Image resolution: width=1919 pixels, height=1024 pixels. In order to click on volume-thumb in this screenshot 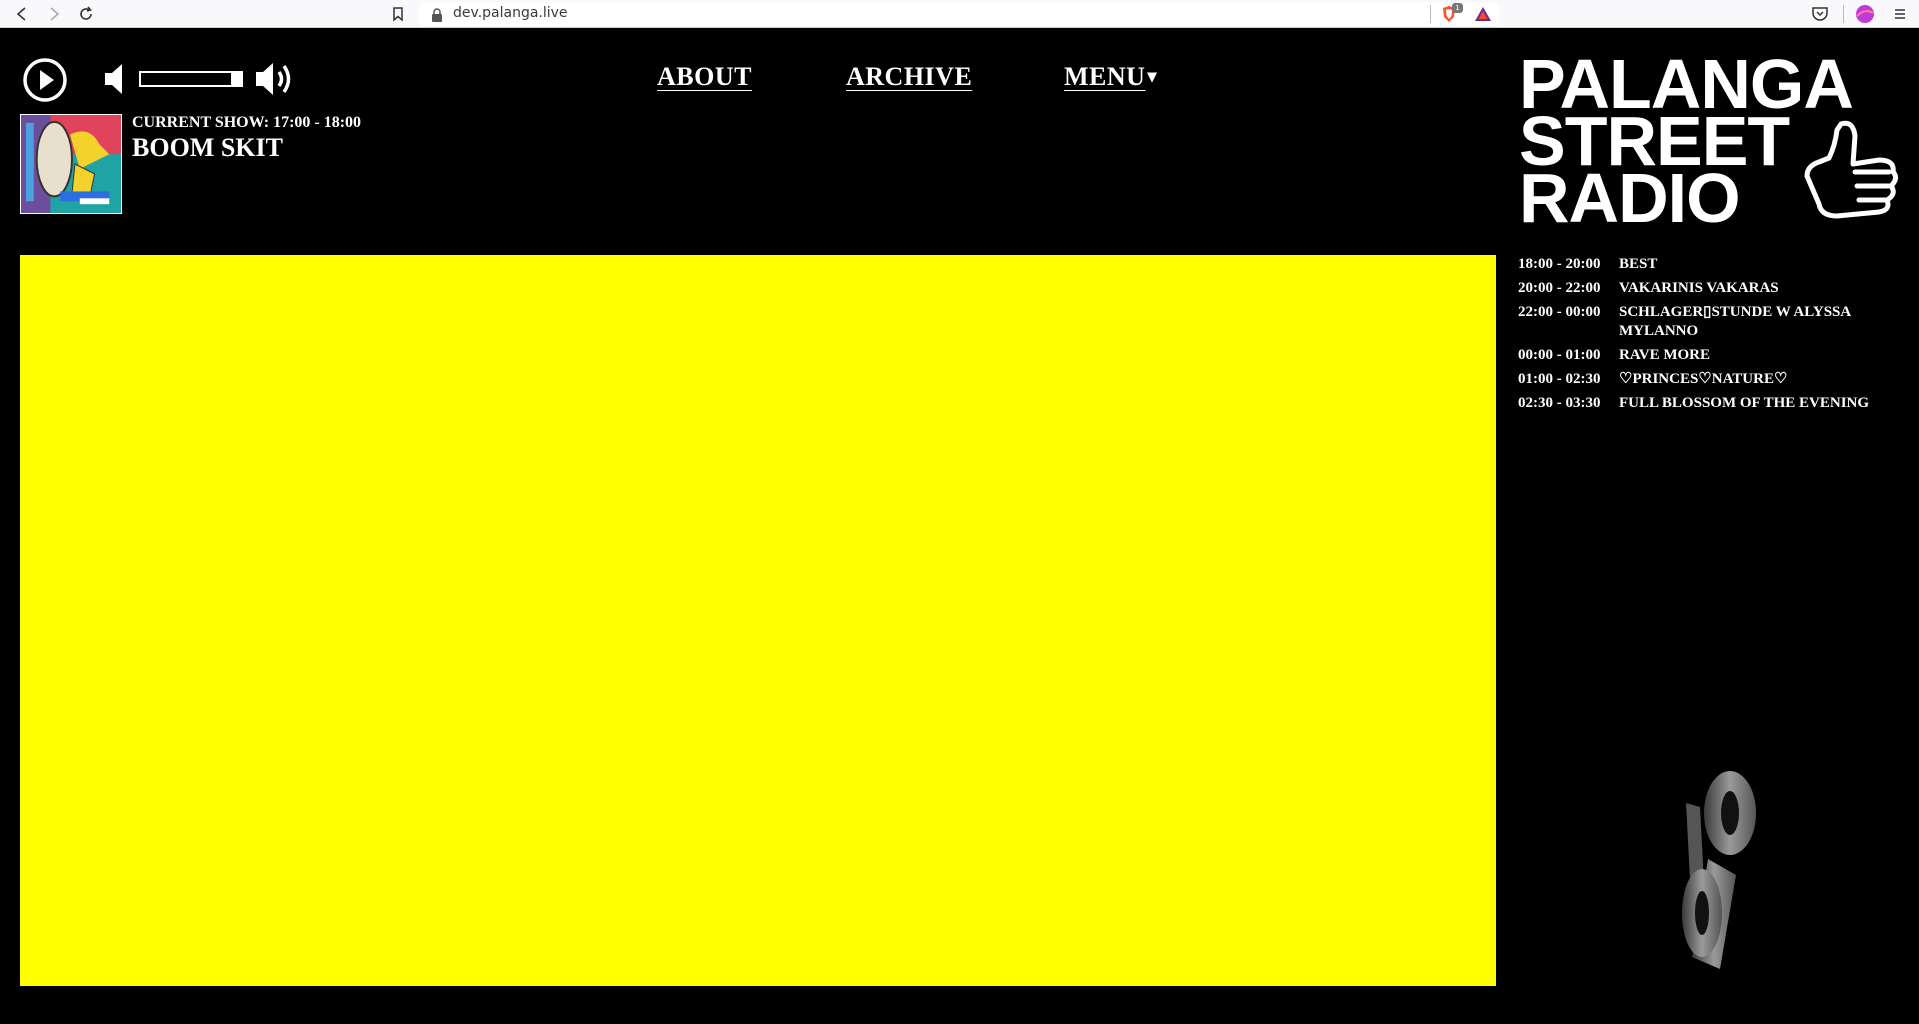, I will do `click(236, 79)`.